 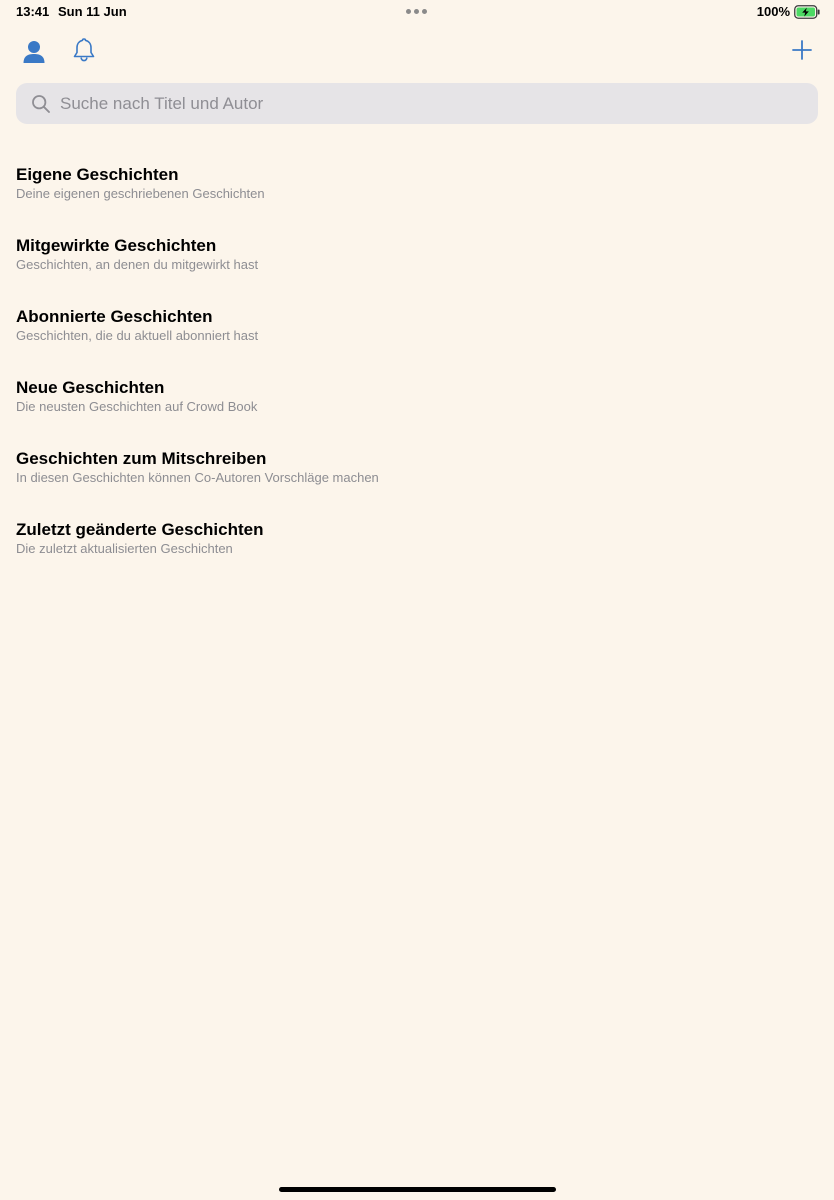 I want to click on add-story-button, so click(x=802, y=50).